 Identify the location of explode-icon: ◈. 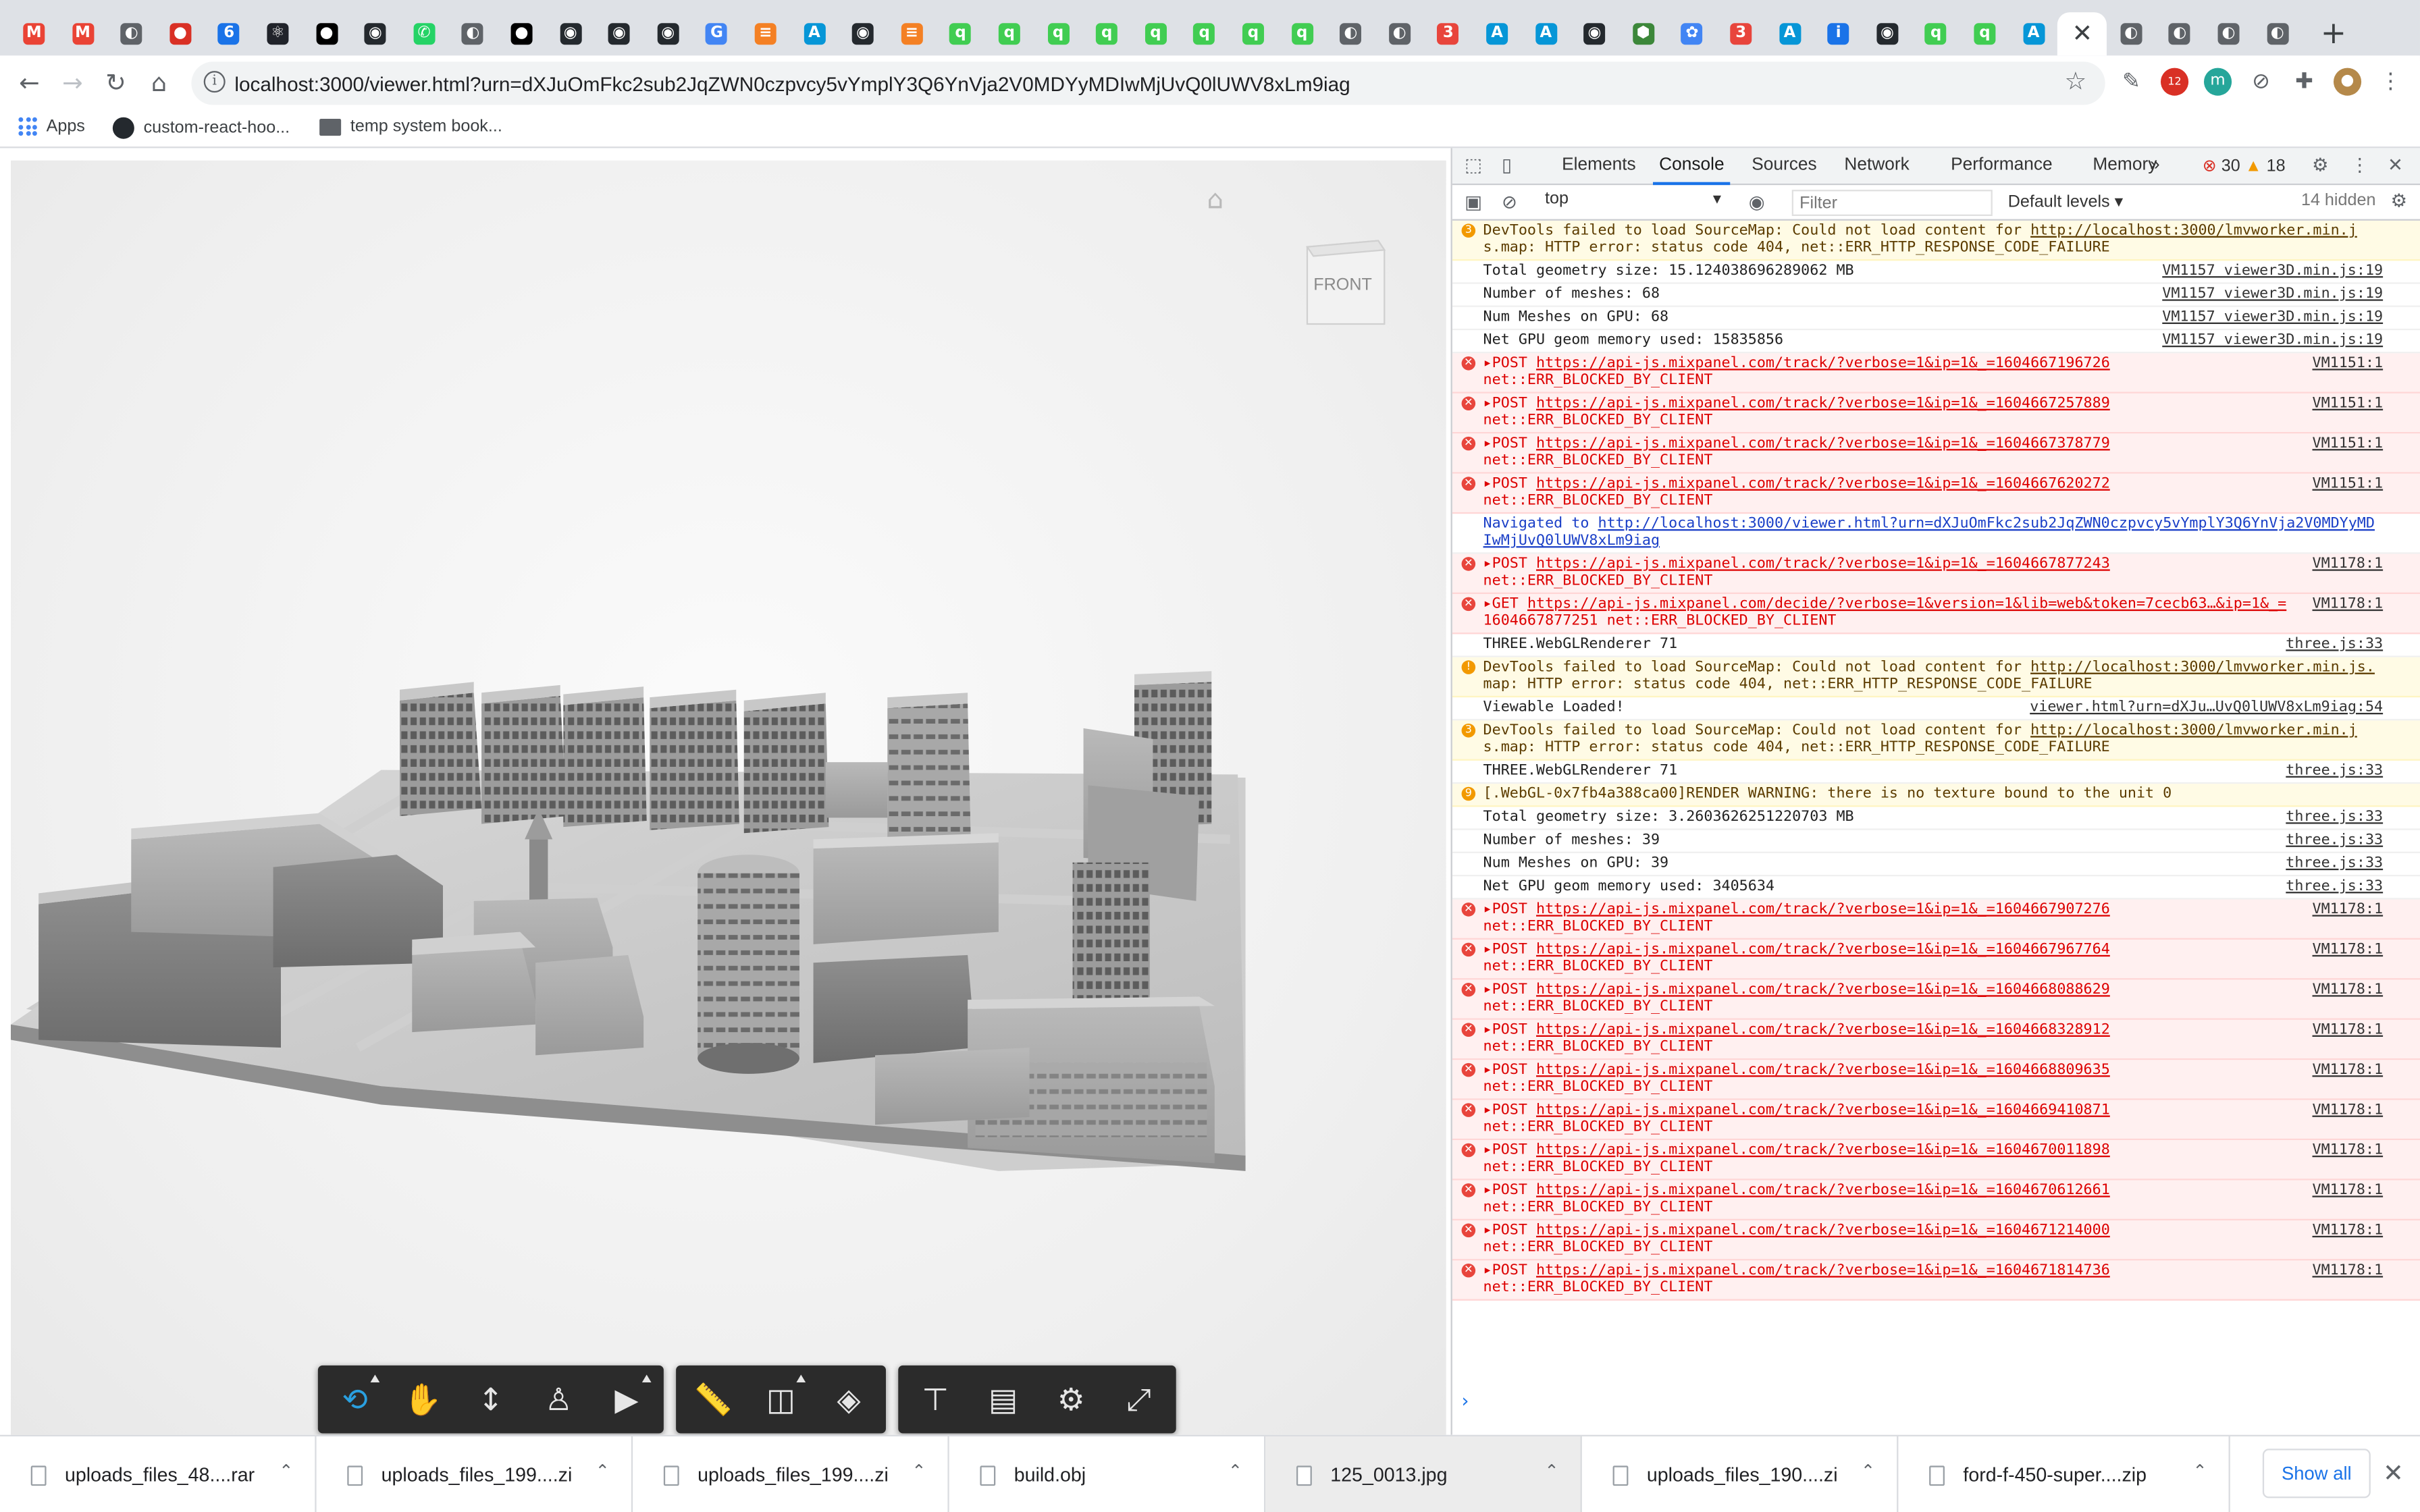
(849, 1399).